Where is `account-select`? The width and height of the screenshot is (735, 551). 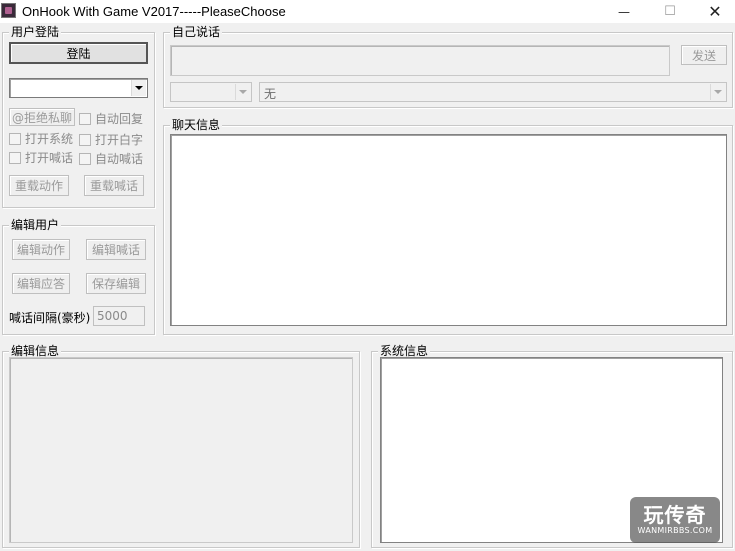
account-select is located at coordinates (78, 88).